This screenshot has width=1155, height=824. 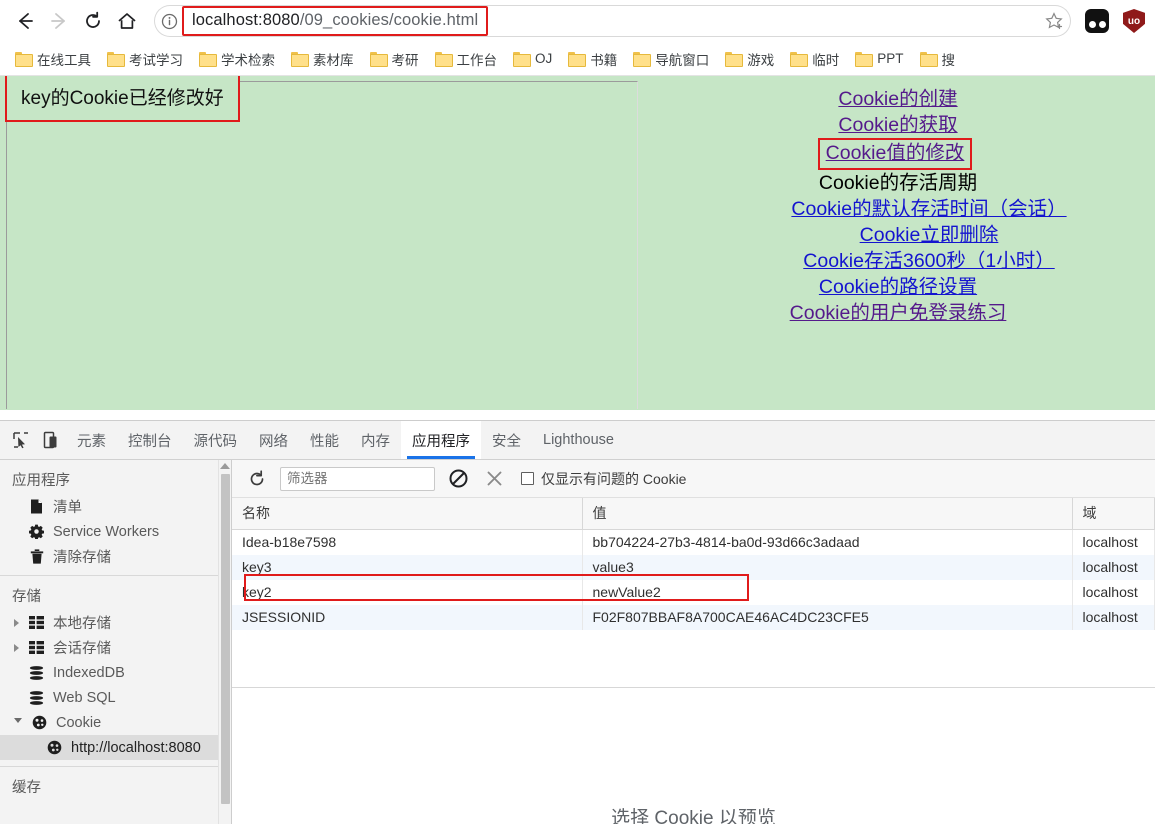 I want to click on browser-toolbar: localhost:8080/09_cookies/cookie.html uo, so click(x=577, y=21).